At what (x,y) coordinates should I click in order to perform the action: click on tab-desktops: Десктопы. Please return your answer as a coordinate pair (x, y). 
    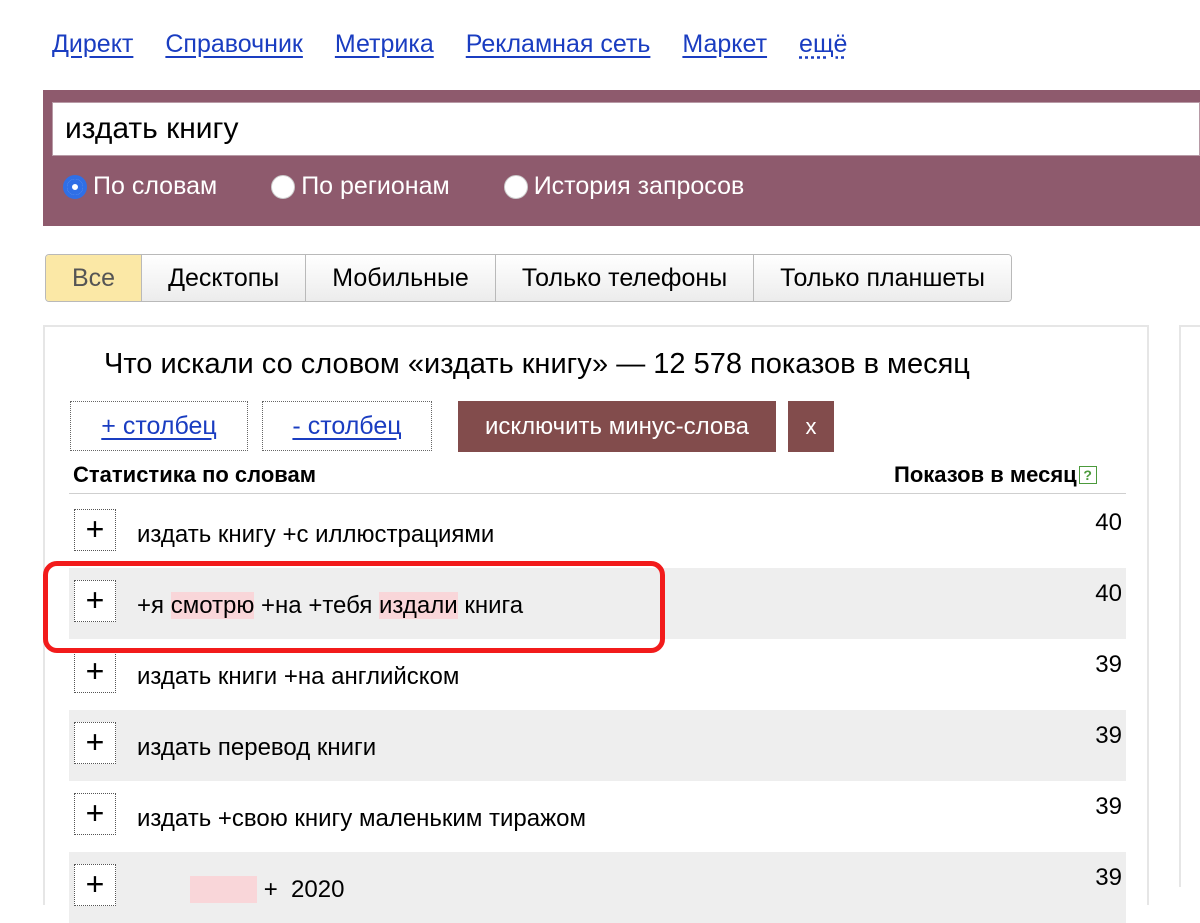
    Looking at the image, I should click on (224, 278).